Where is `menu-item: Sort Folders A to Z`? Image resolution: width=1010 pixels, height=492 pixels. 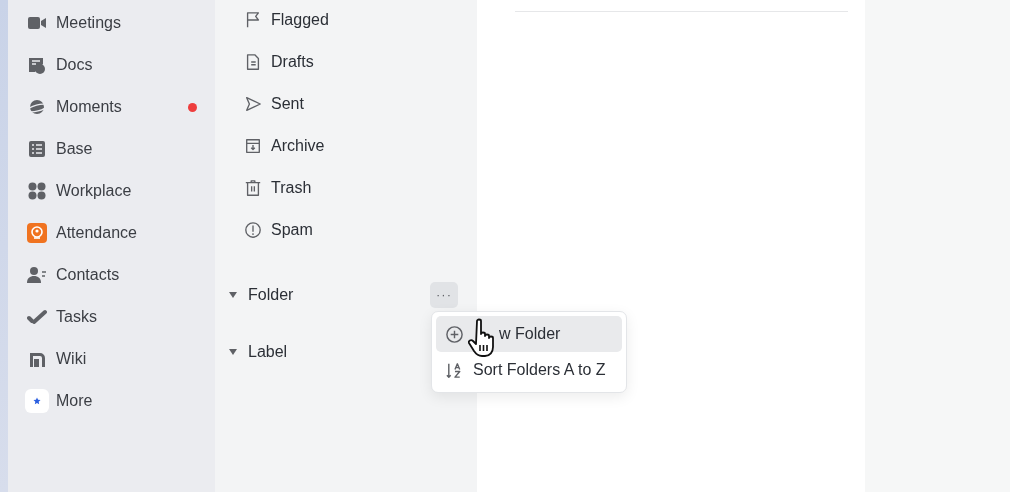
menu-item: Sort Folders A to Z is located at coordinates (529, 370).